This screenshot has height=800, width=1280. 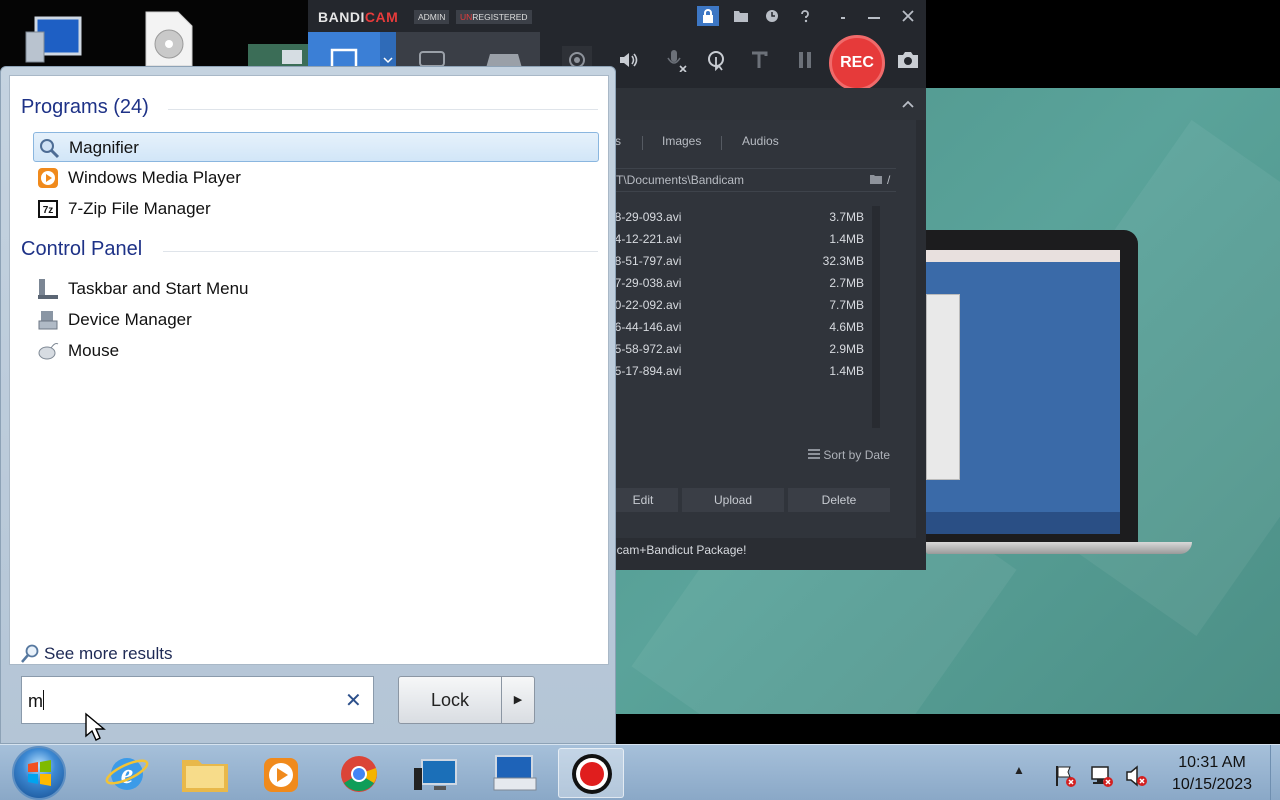 I want to click on record-button: REC, so click(x=857, y=63).